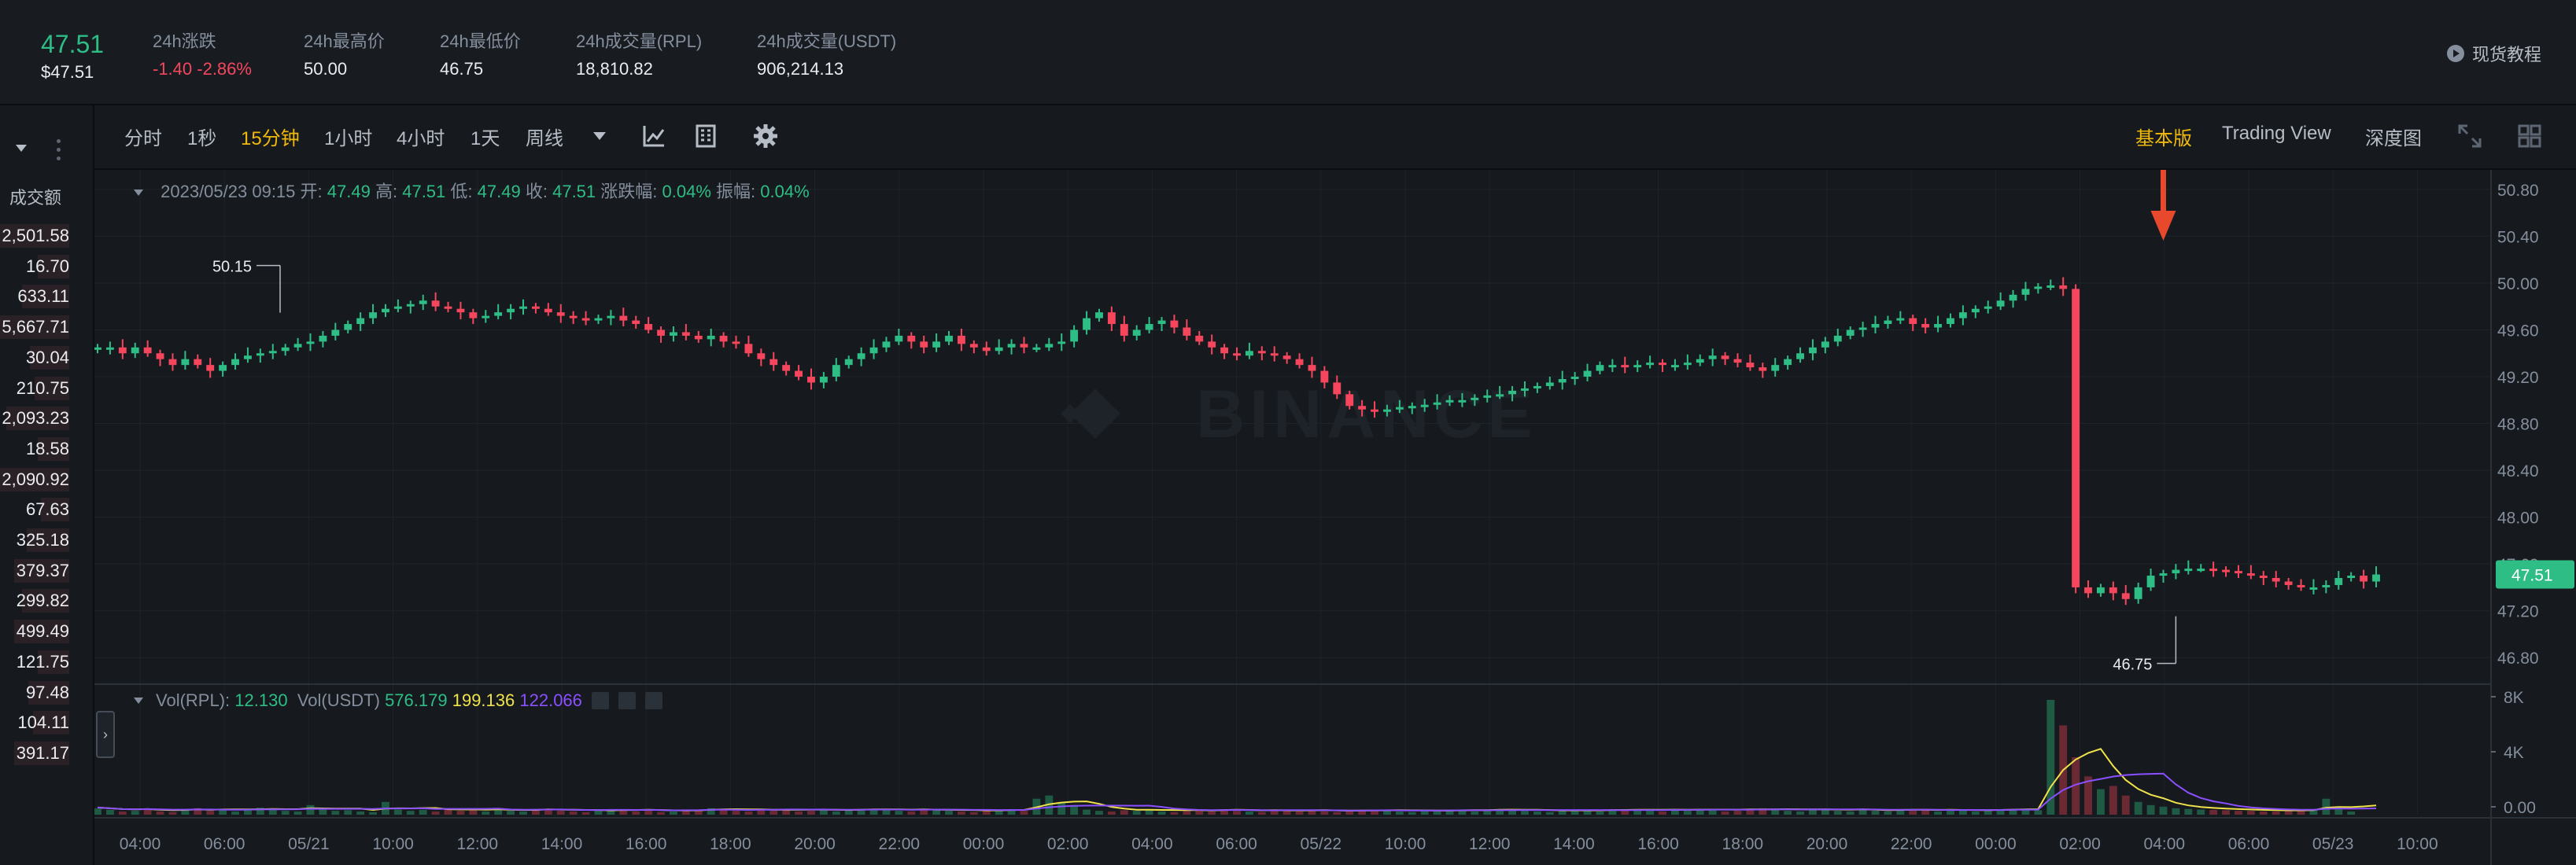 The width and height of the screenshot is (2576, 865). What do you see at coordinates (2529, 136) in the screenshot?
I see `layout-grid-icon` at bounding box center [2529, 136].